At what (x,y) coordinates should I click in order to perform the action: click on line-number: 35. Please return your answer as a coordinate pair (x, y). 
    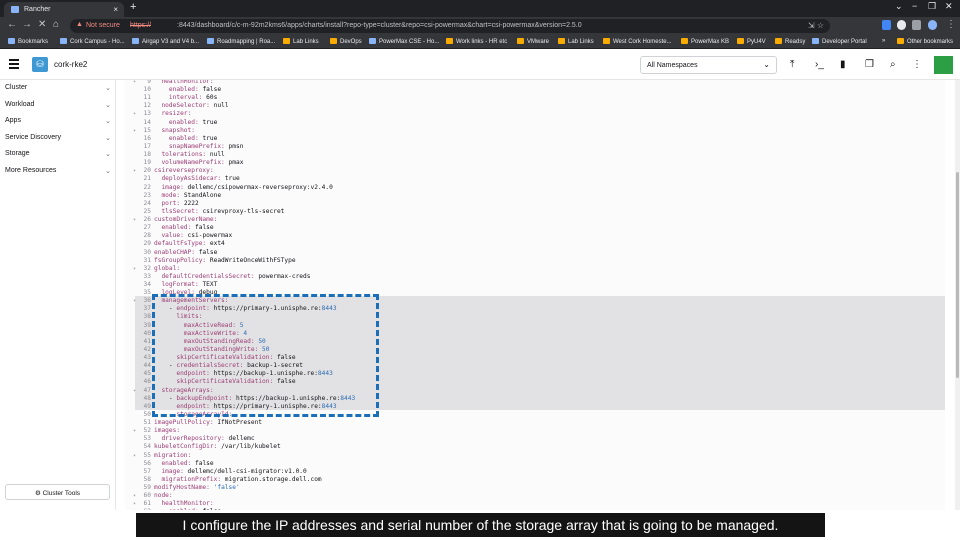
    Looking at the image, I should click on (147, 293).